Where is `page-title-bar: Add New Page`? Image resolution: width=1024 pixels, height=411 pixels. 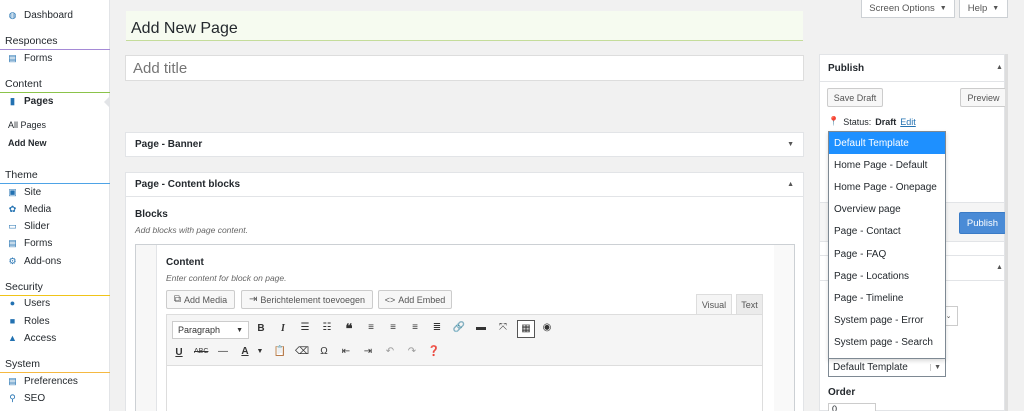 page-title-bar: Add New Page is located at coordinates (464, 26).